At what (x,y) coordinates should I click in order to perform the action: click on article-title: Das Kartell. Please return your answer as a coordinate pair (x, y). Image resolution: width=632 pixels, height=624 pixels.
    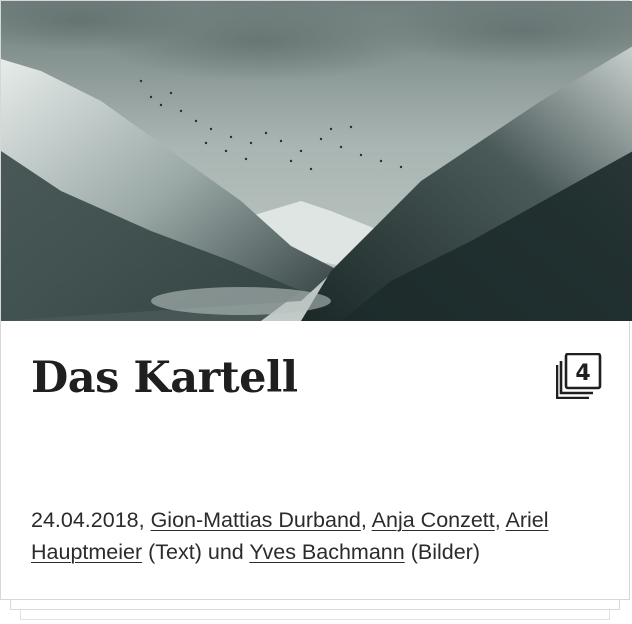
    Looking at the image, I should click on (164, 378).